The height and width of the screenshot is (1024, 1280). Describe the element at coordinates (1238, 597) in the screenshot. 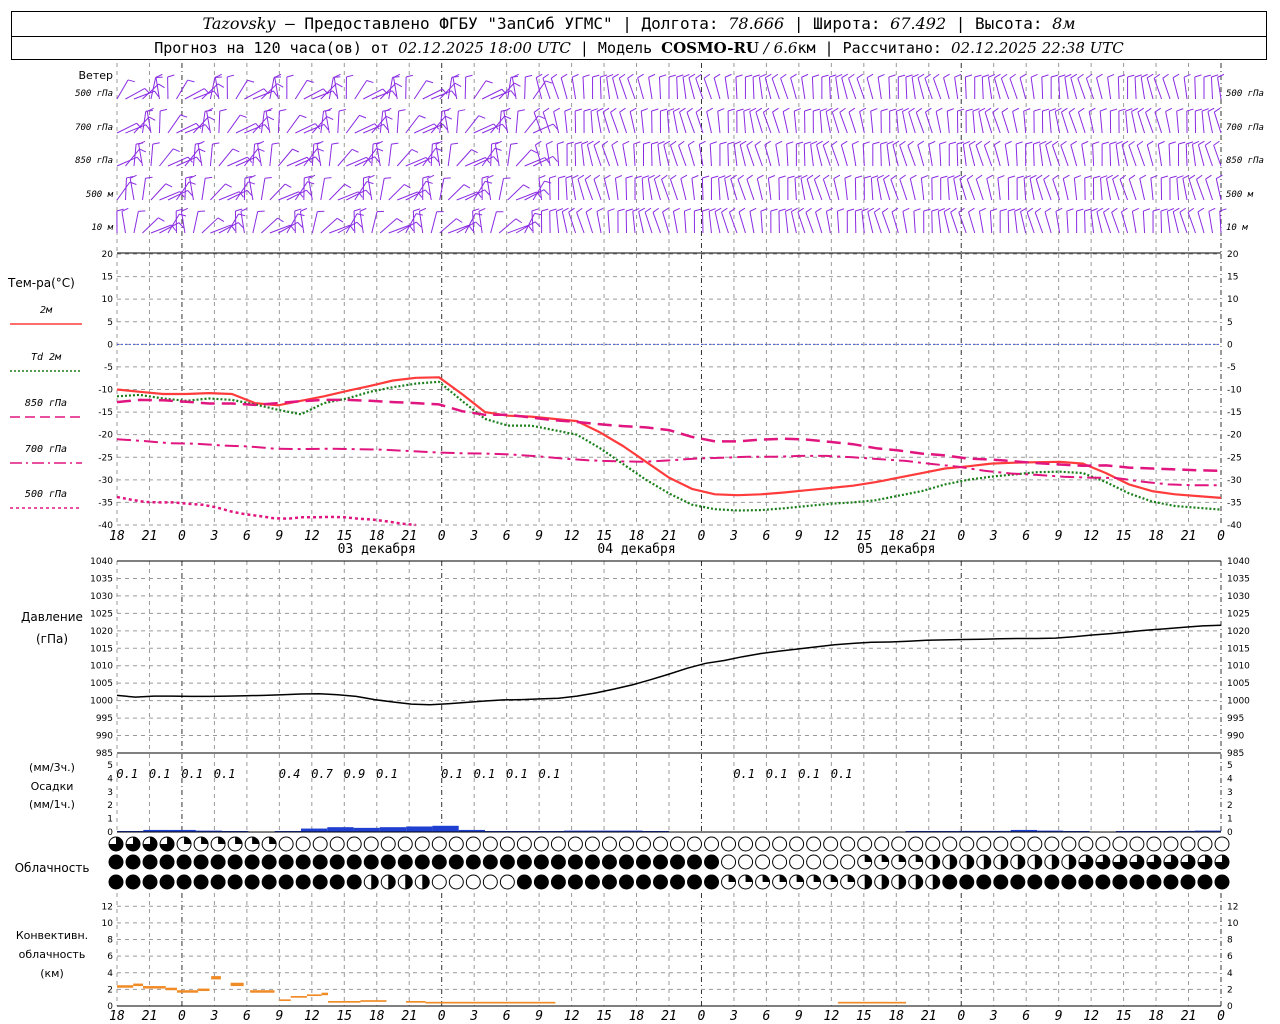

I see `pressure-y-tick: 1030` at that location.